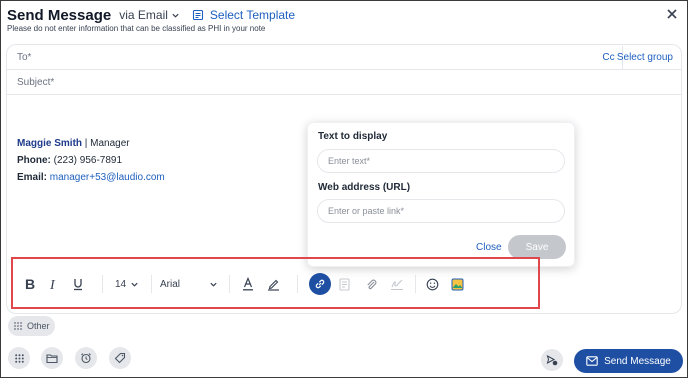 This screenshot has width=688, height=378. Describe the element at coordinates (38, 326) in the screenshot. I see `other-label: Other` at that location.